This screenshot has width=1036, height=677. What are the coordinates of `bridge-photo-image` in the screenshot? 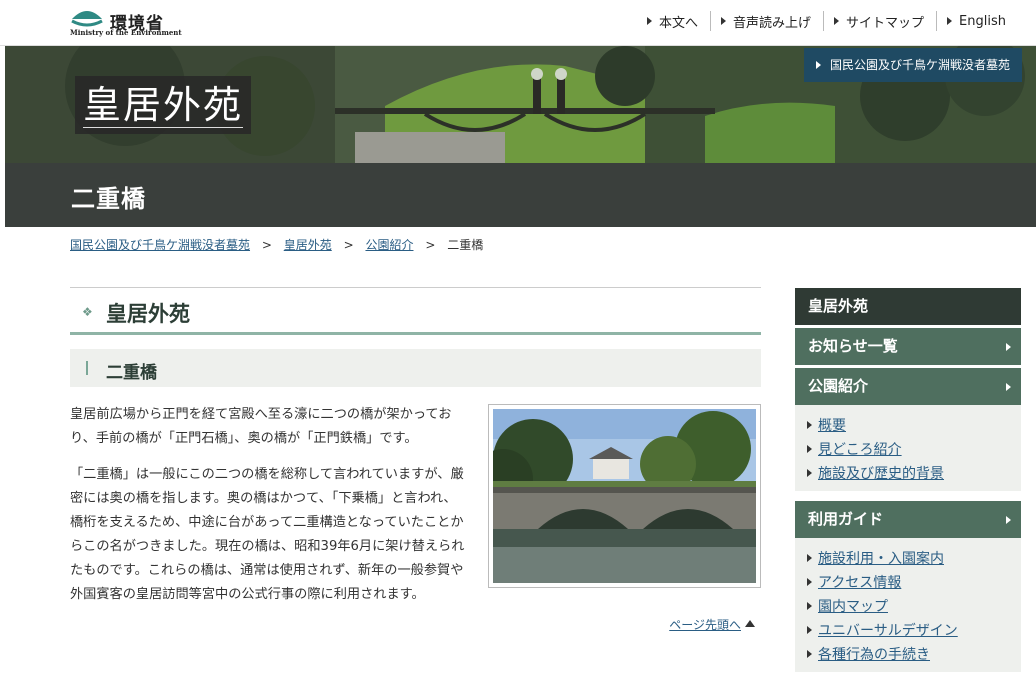 It's located at (624, 496).